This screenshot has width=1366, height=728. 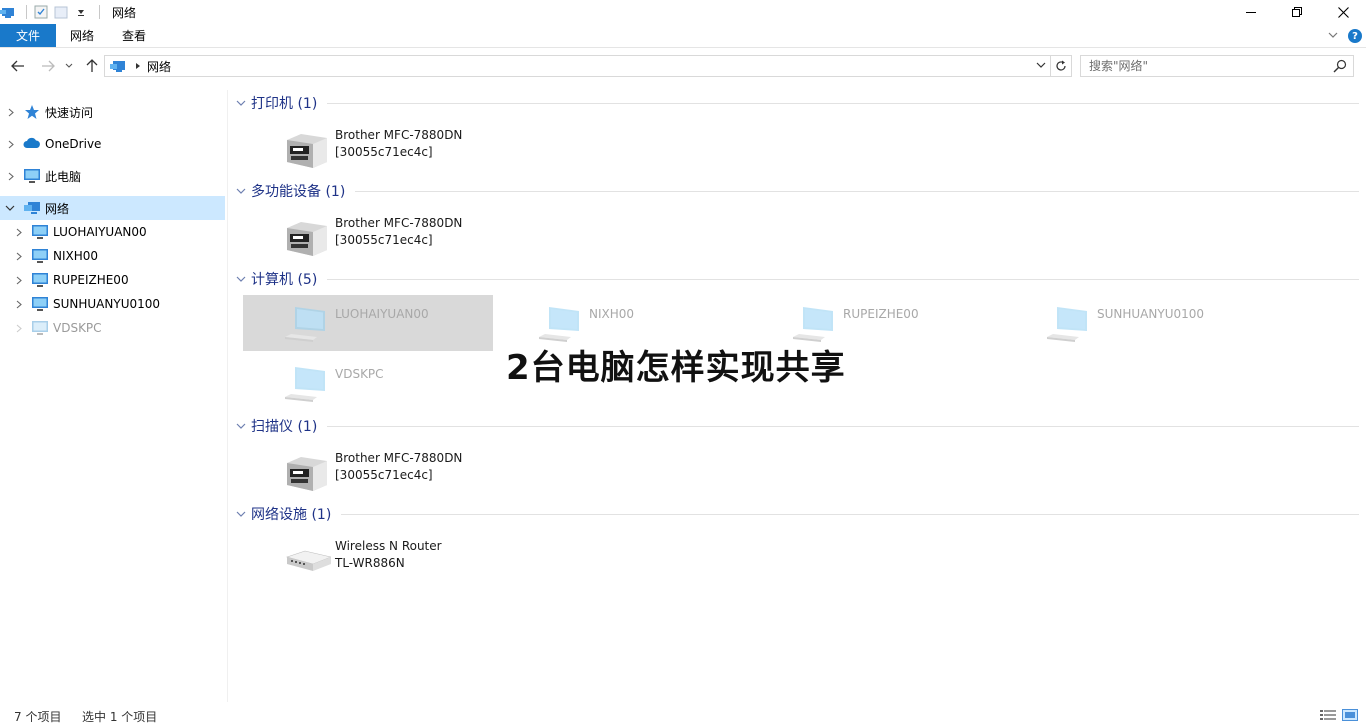 What do you see at coordinates (33, 112) in the screenshot?
I see `star-icon` at bounding box center [33, 112].